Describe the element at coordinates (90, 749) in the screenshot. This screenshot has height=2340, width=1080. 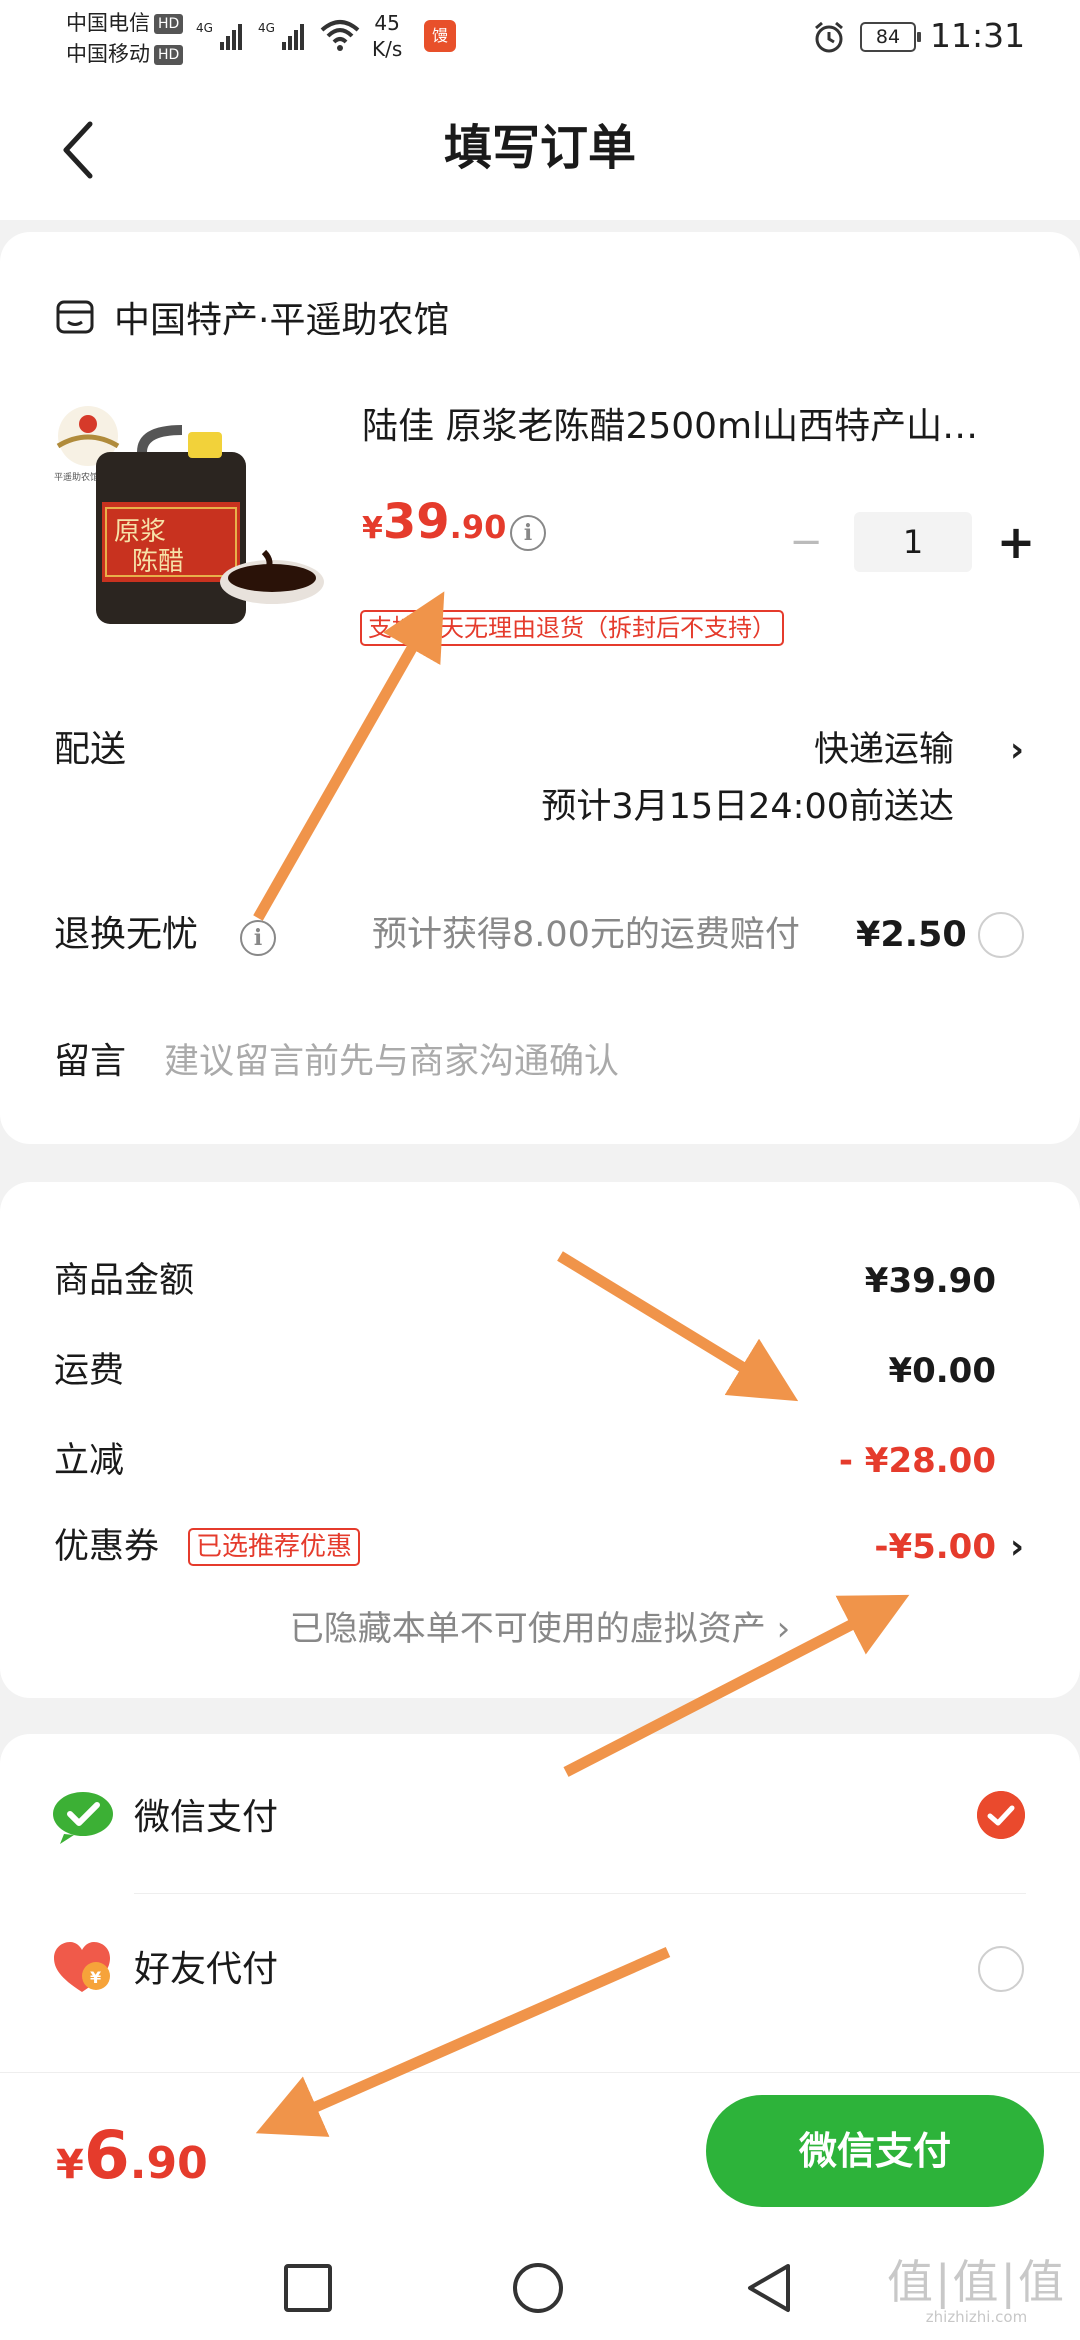
I see `delivery-label: 配送` at that location.